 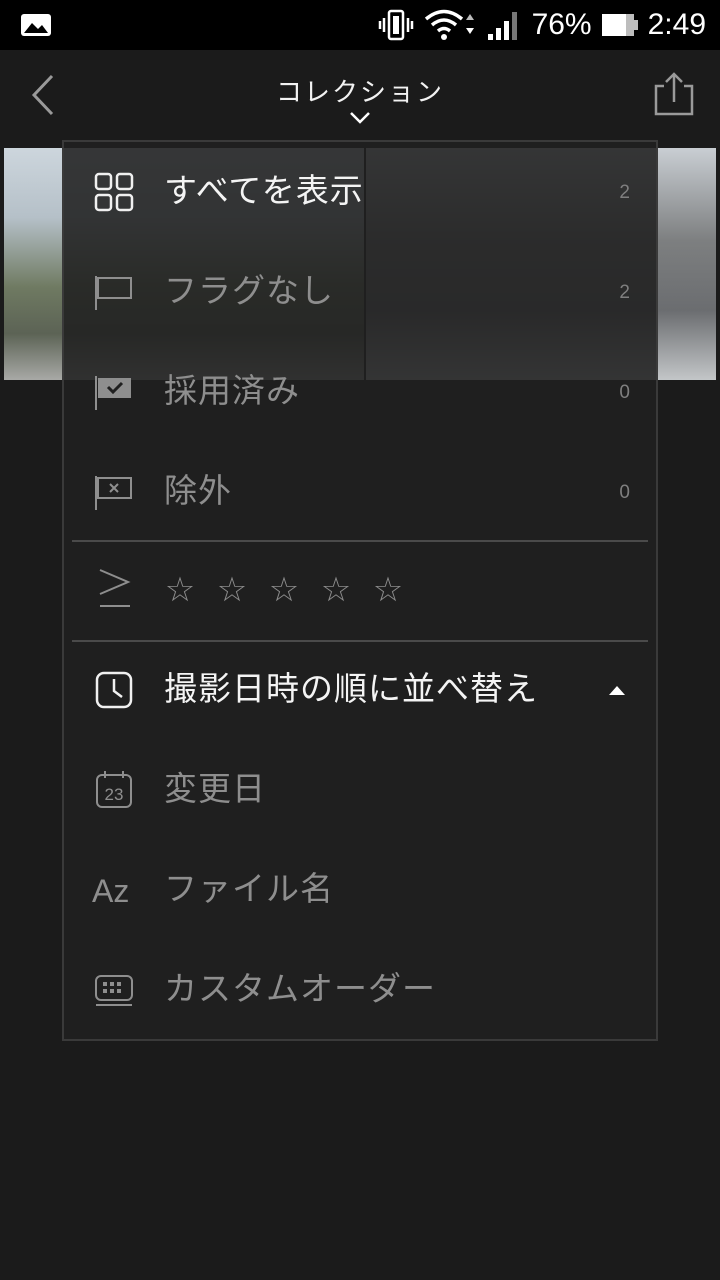 I want to click on image-notification-icon, so click(x=36, y=25).